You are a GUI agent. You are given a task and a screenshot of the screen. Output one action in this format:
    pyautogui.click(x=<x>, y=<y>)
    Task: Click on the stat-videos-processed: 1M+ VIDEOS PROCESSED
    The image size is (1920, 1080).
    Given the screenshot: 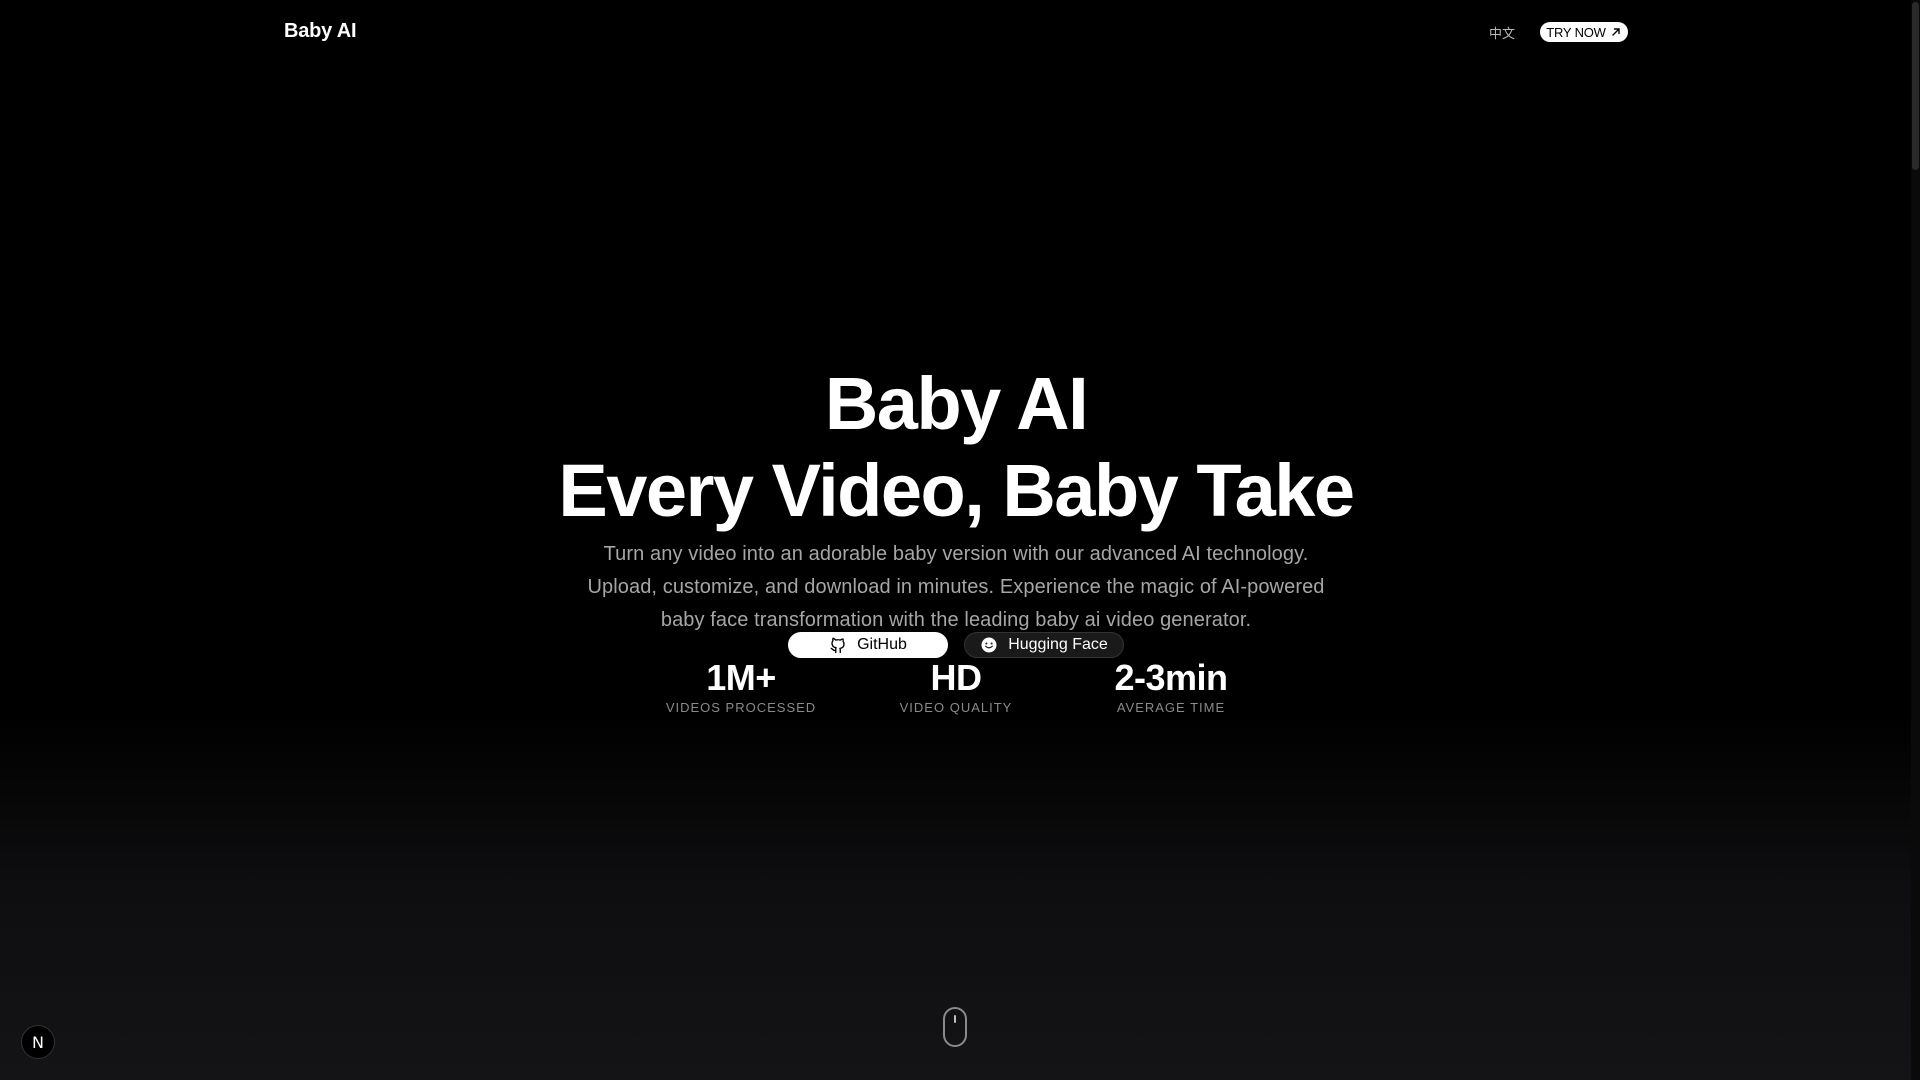 What is the action you would take?
    pyautogui.click(x=741, y=686)
    